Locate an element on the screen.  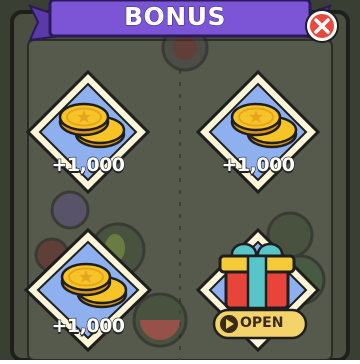
open-gift-button is located at coordinates (260, 324).